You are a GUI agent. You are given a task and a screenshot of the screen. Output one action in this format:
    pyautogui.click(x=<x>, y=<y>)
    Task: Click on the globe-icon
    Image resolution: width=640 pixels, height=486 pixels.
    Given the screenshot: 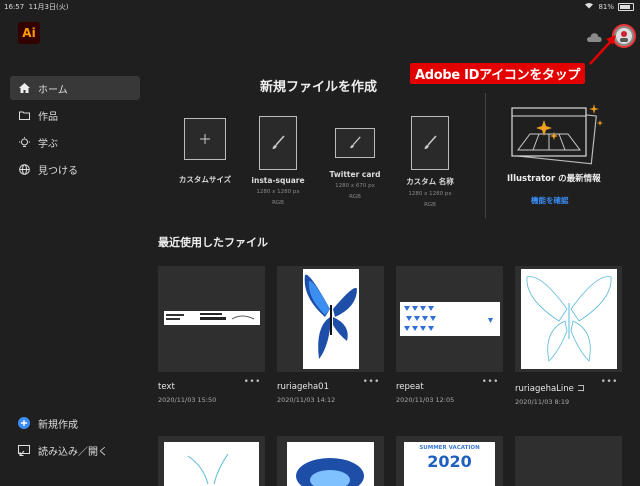 What is the action you would take?
    pyautogui.click(x=24, y=169)
    